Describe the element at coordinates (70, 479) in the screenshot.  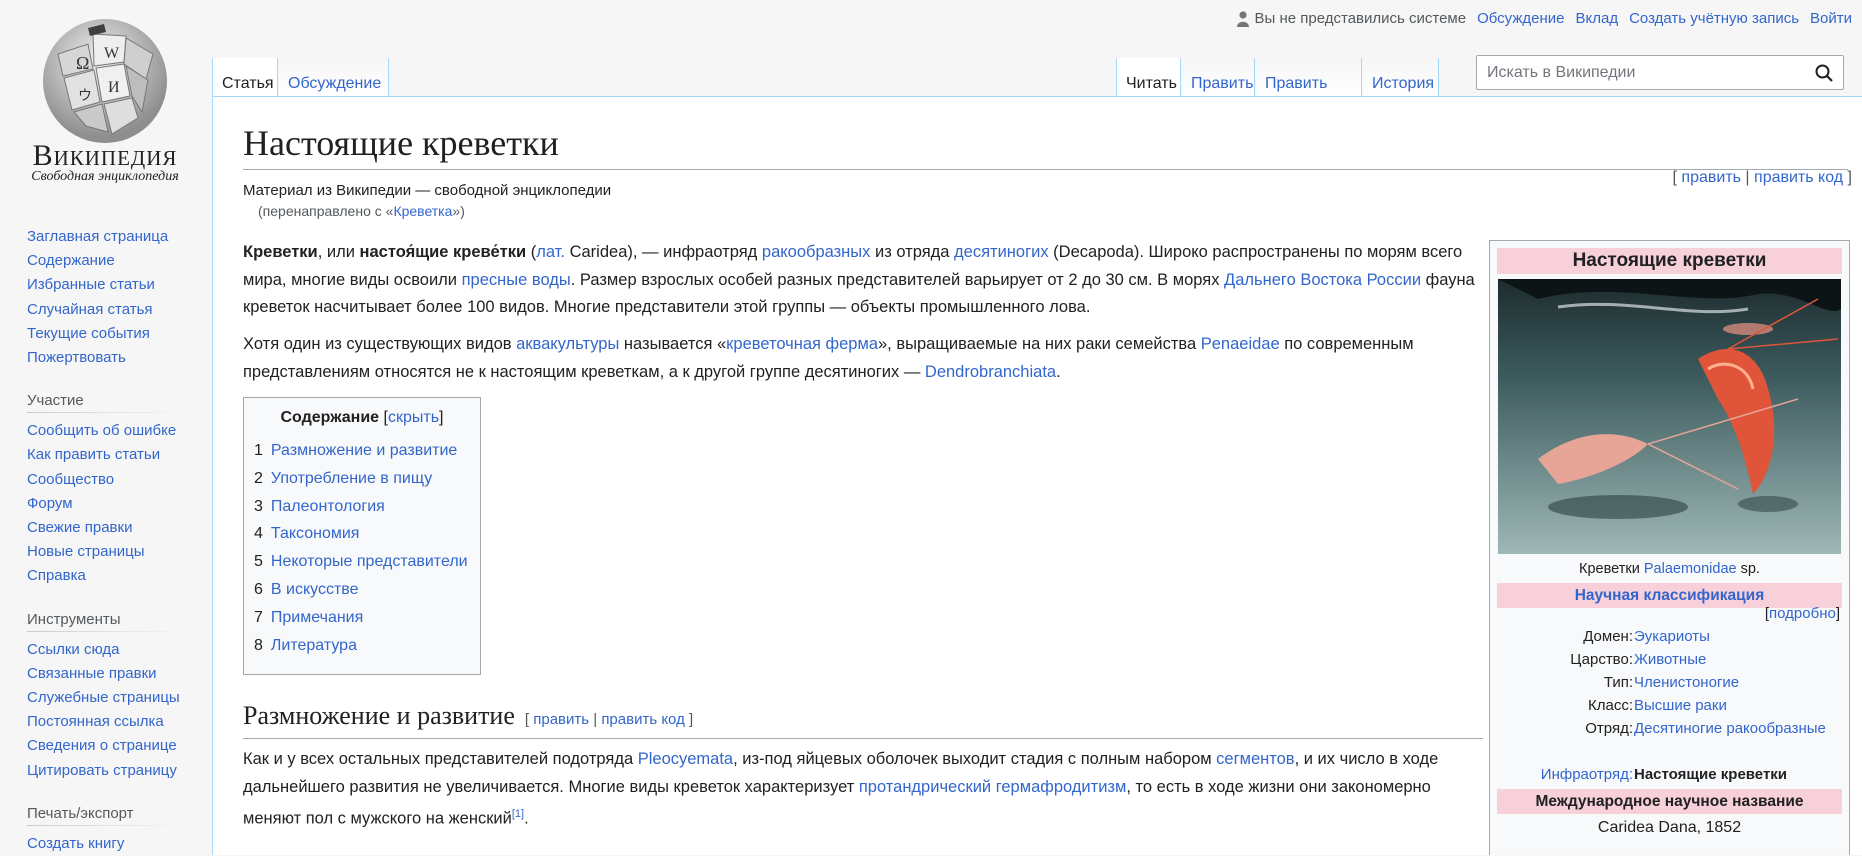
I see `sidebar-item-community: Сообщество` at that location.